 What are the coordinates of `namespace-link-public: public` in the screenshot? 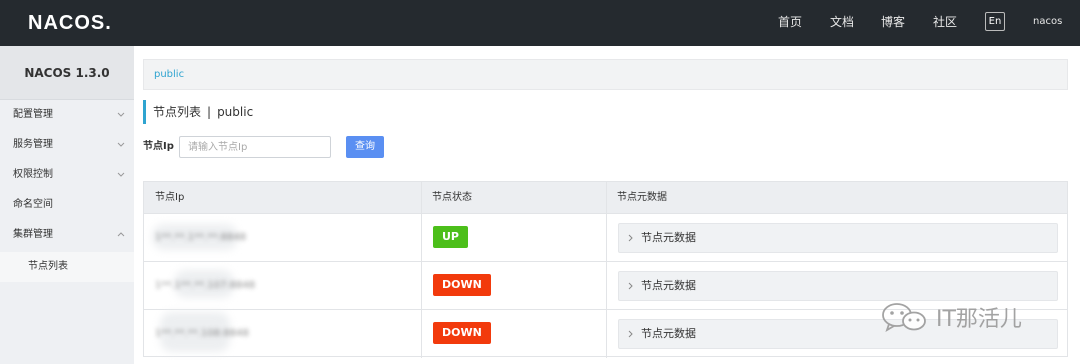 It's located at (169, 75).